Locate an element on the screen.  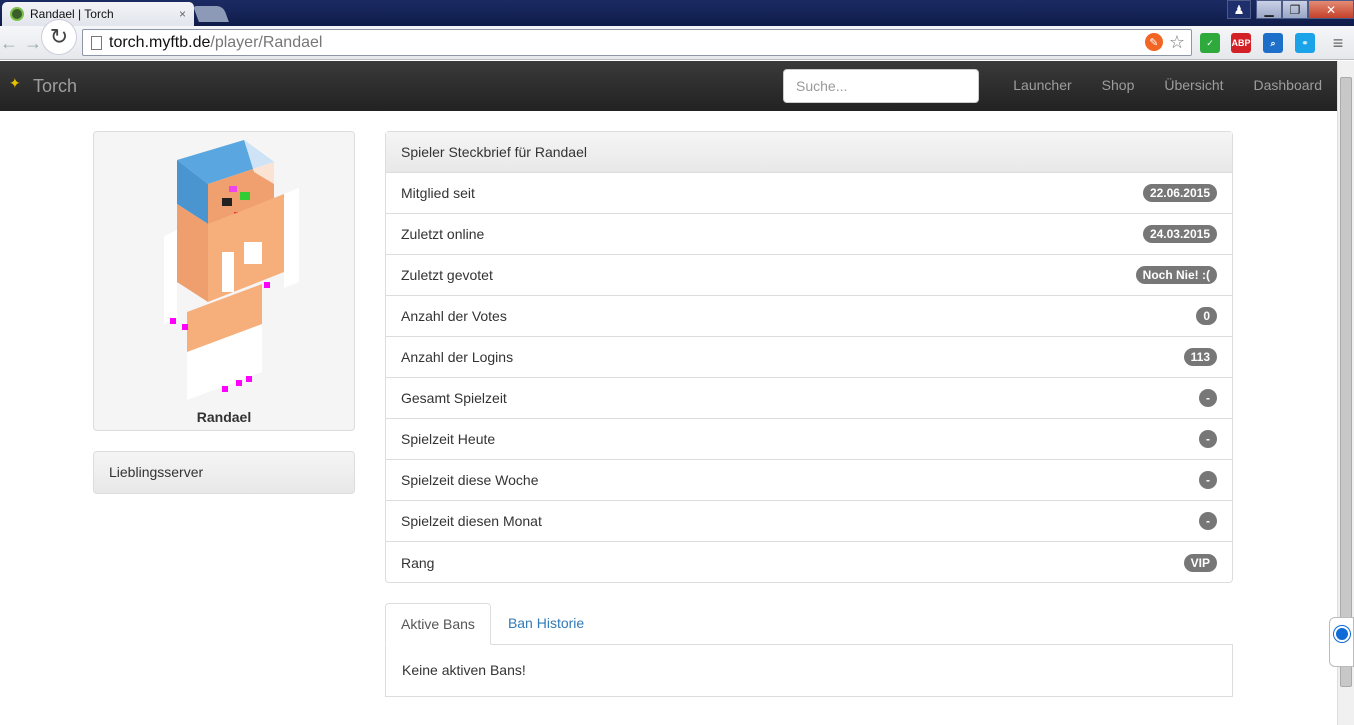
chrome-menu-icon: ≡ is located at coordinates (1338, 43).